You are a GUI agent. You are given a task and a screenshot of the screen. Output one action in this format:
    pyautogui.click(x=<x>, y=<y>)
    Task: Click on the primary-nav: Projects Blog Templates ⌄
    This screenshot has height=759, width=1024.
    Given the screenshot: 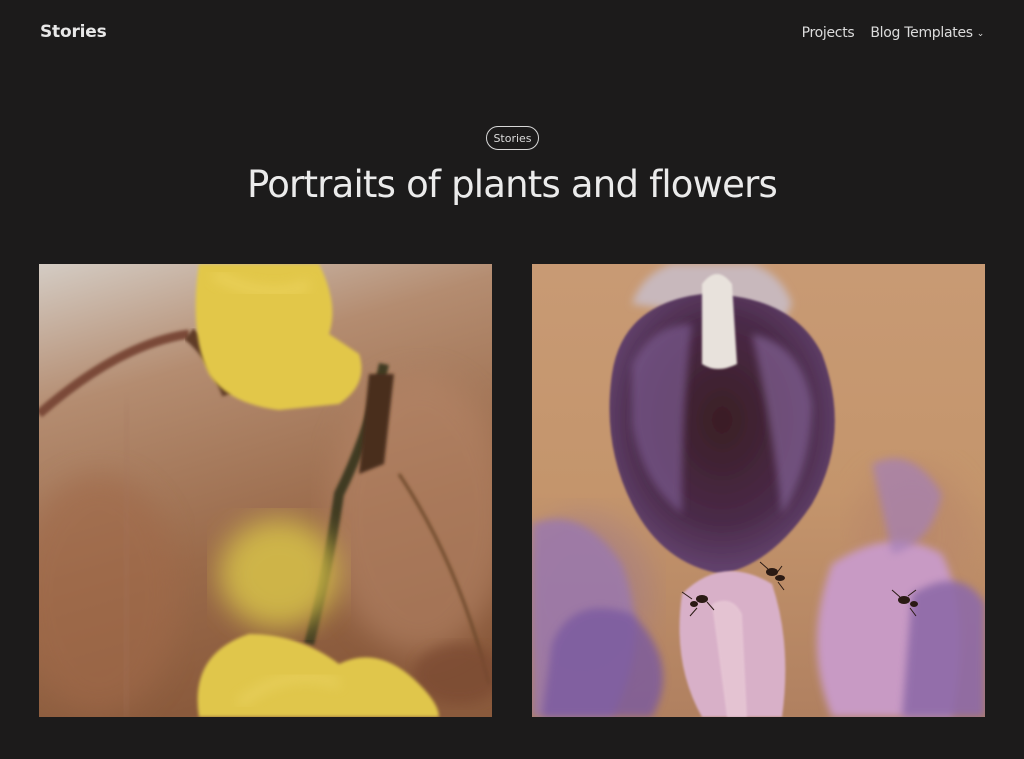 What is the action you would take?
    pyautogui.click(x=893, y=33)
    